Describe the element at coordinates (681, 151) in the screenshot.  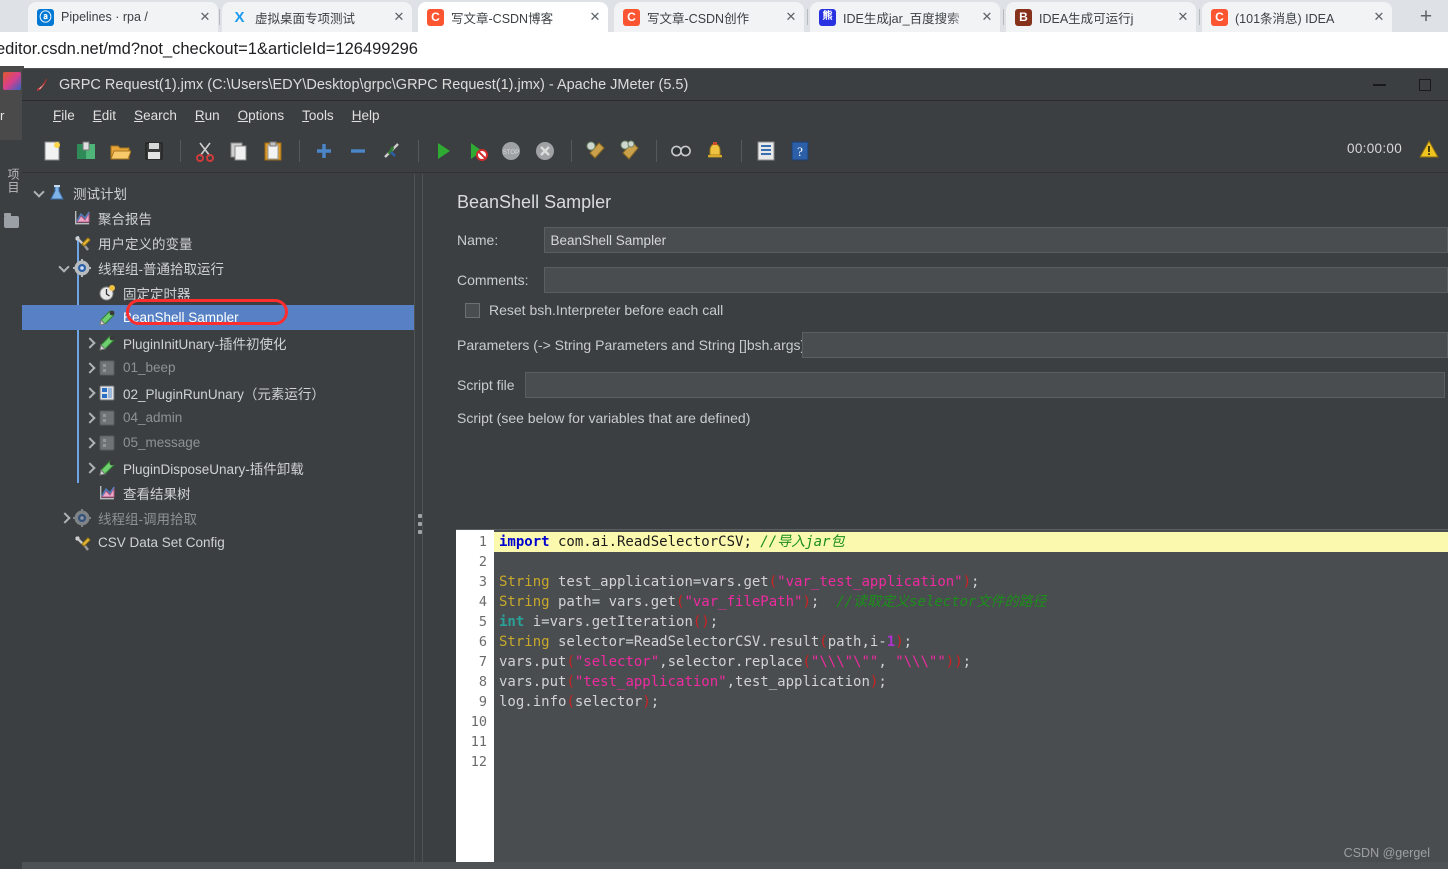
I see `search-icon` at that location.